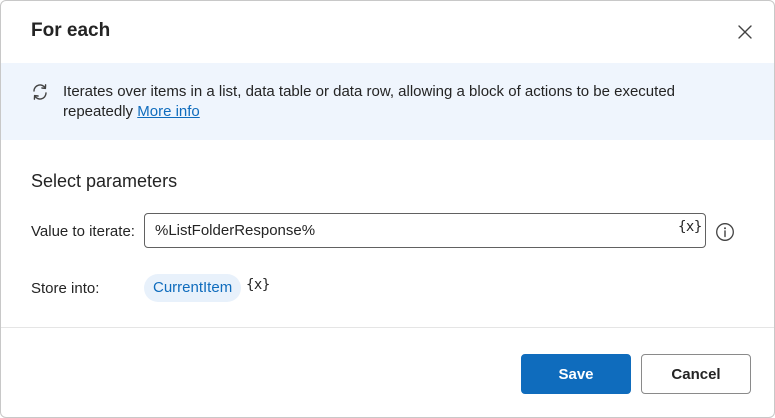 This screenshot has height=418, width=775. What do you see at coordinates (193, 288) in the screenshot?
I see `variable-chip: CurrentItem` at bounding box center [193, 288].